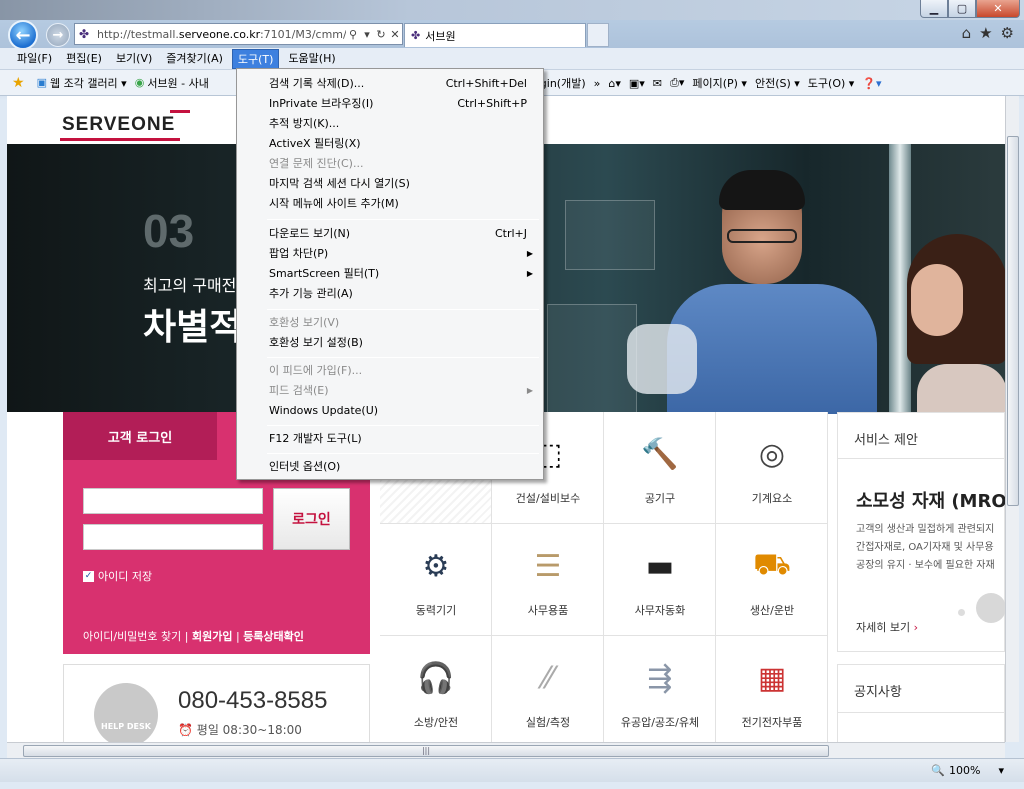 This screenshot has width=1024, height=789. Describe the element at coordinates (125, 125) in the screenshot. I see `serveone-logo: SERVEONE` at that location.